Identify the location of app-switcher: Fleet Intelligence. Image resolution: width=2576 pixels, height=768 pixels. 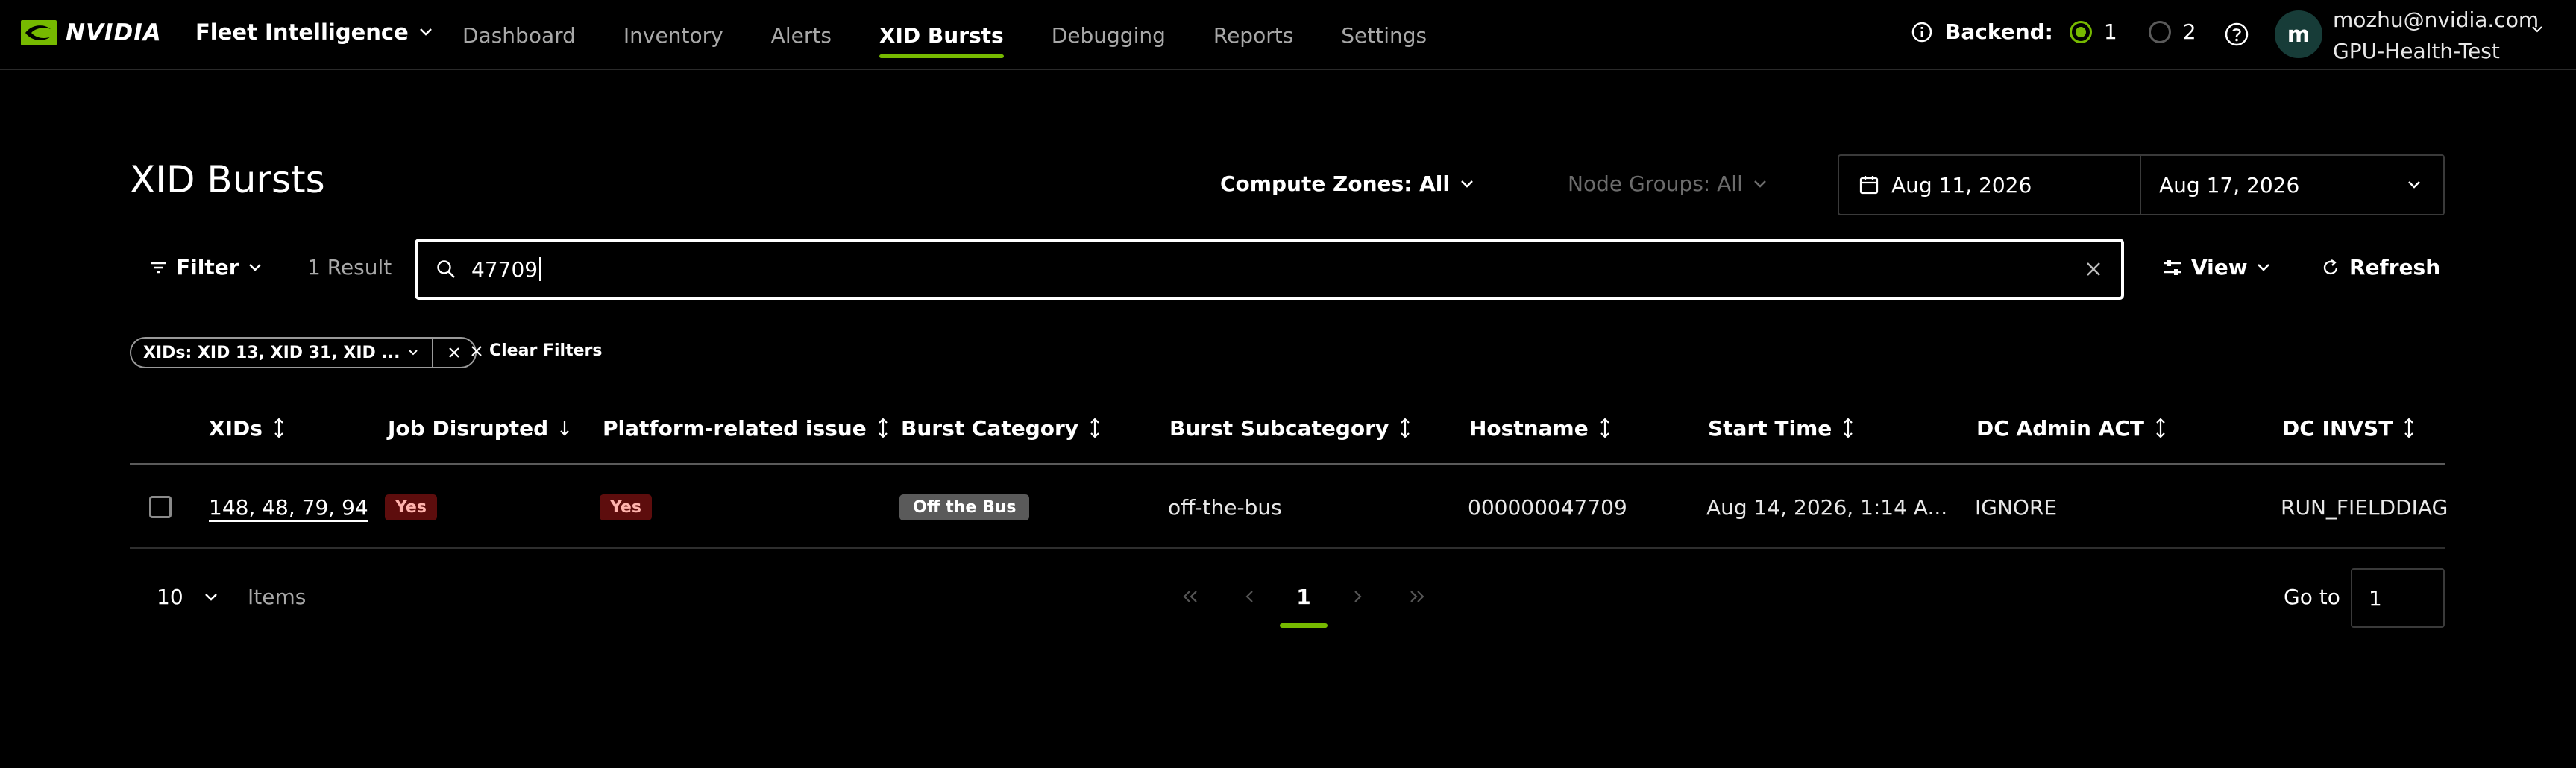
(314, 32).